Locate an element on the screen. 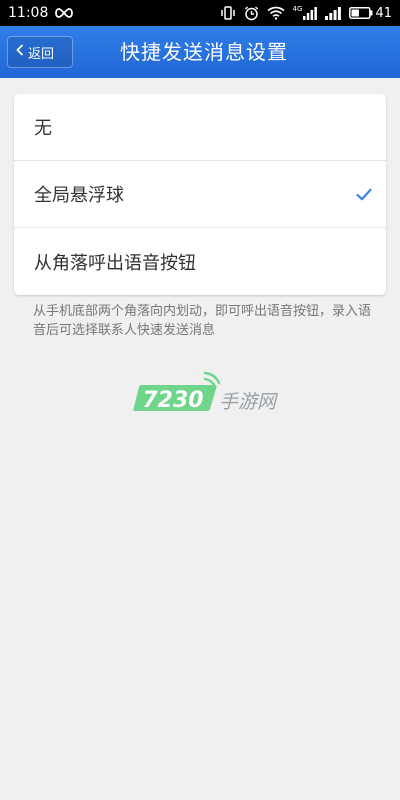 Image resolution: width=400 pixels, height=800 pixels. check-icon is located at coordinates (364, 194).